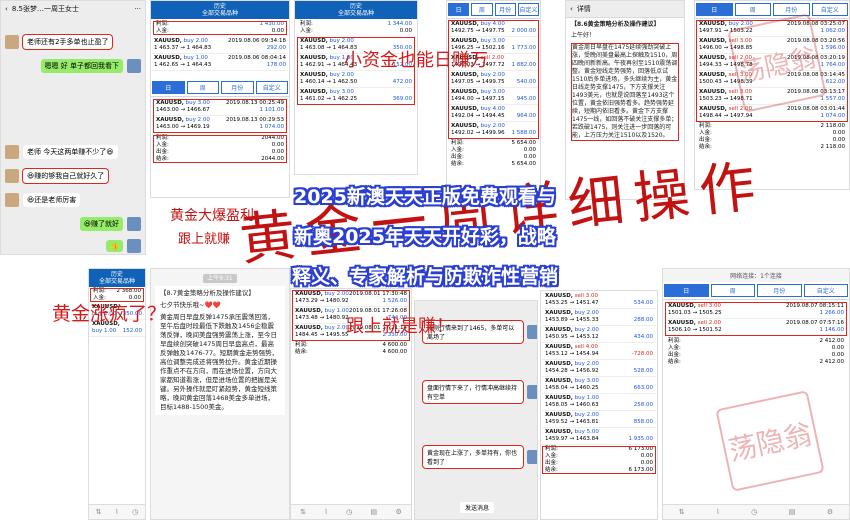 The height and width of the screenshot is (520, 850). What do you see at coordinates (45, 9) in the screenshot?
I see `chat-title: 8.5张梦…一周王女士` at bounding box center [45, 9].